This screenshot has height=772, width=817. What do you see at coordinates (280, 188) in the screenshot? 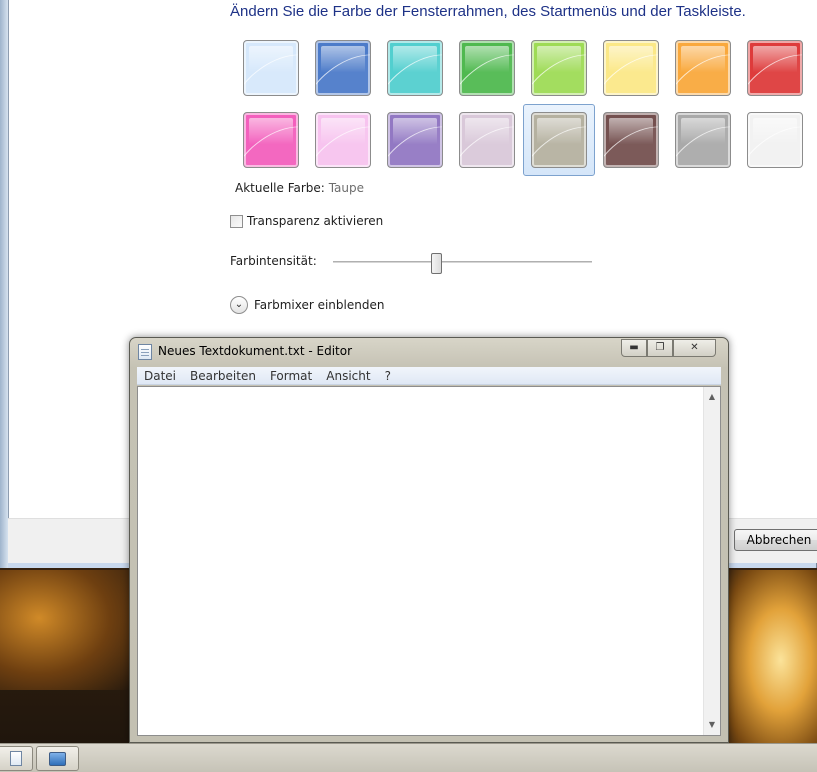
I see `current-color-label: Aktuelle Farbe:` at bounding box center [280, 188].